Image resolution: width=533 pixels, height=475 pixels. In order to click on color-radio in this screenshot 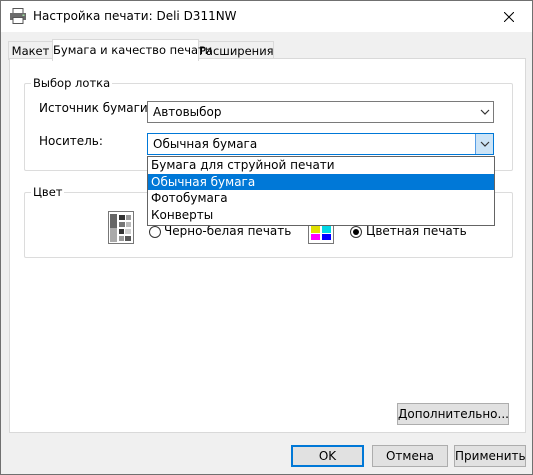, I will do `click(356, 232)`.